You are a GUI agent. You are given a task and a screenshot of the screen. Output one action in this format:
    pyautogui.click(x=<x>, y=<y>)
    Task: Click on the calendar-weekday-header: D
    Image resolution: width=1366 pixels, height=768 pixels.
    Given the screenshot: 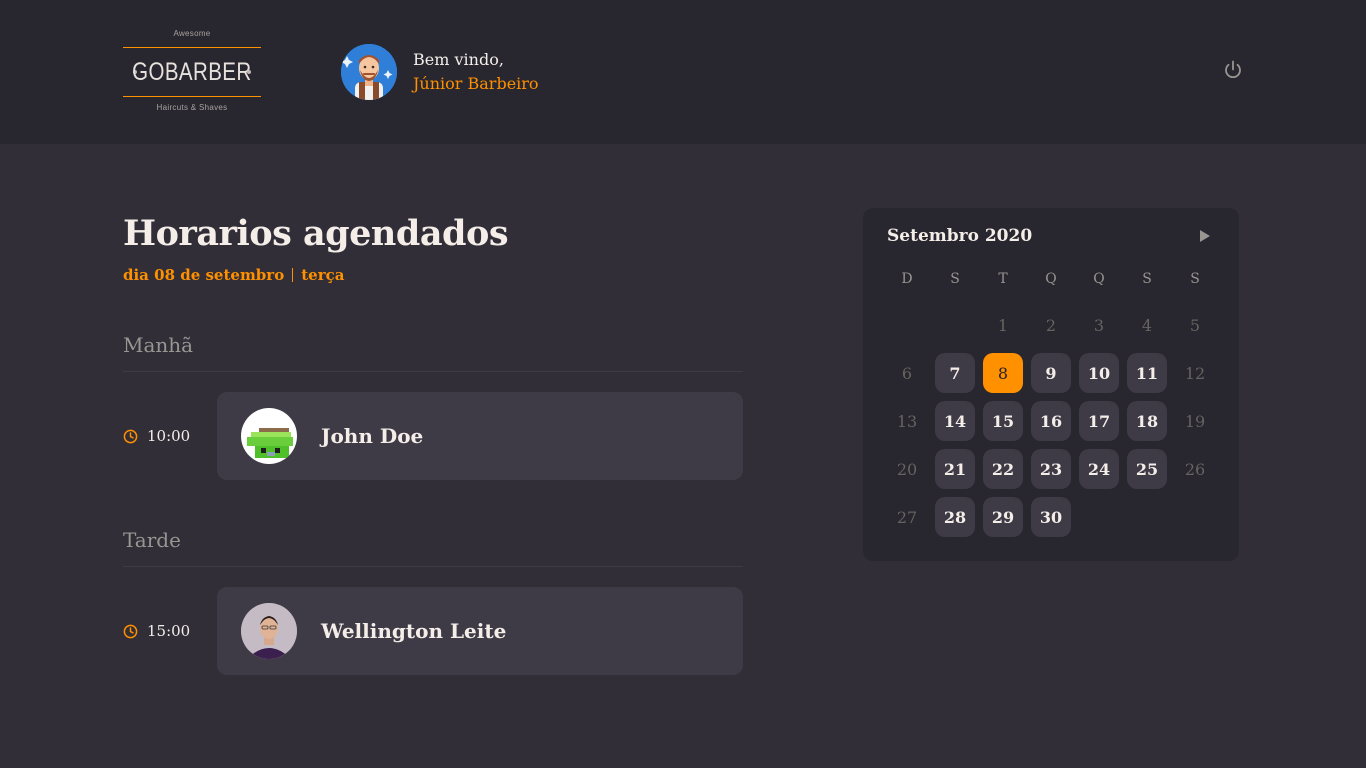 What is the action you would take?
    pyautogui.click(x=907, y=279)
    